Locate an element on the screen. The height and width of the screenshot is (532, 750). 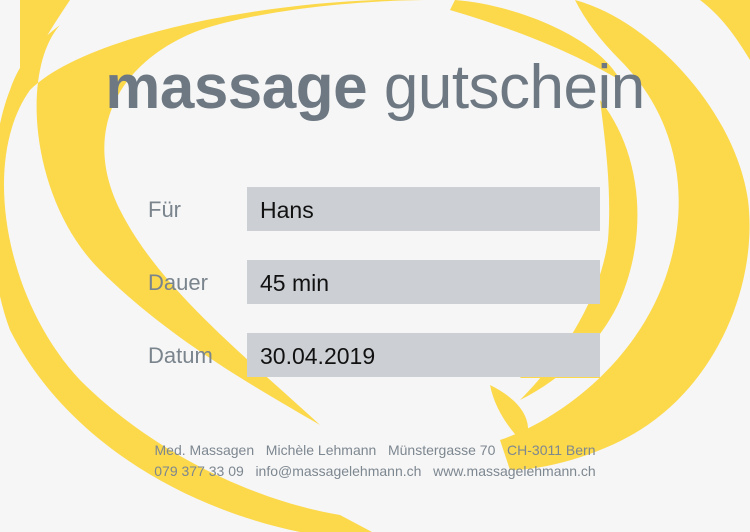
title-light: gutschein is located at coordinates (514, 87).